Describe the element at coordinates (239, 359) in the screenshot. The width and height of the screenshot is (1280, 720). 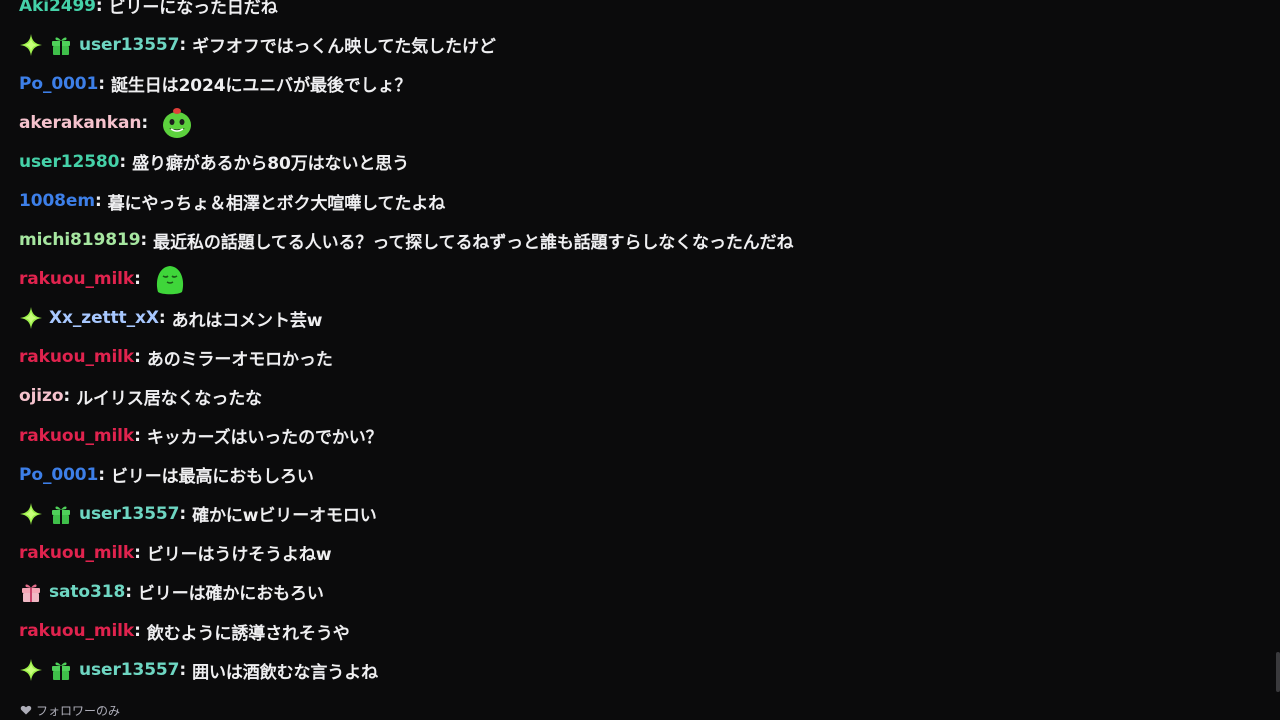
I see `chat-message-text: あのミラーオモロかった` at that location.